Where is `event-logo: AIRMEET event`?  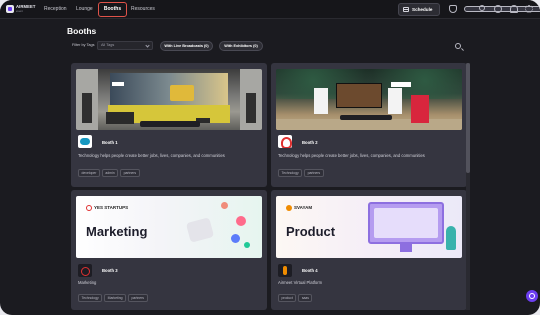 event-logo: AIRMEET event is located at coordinates (20, 9).